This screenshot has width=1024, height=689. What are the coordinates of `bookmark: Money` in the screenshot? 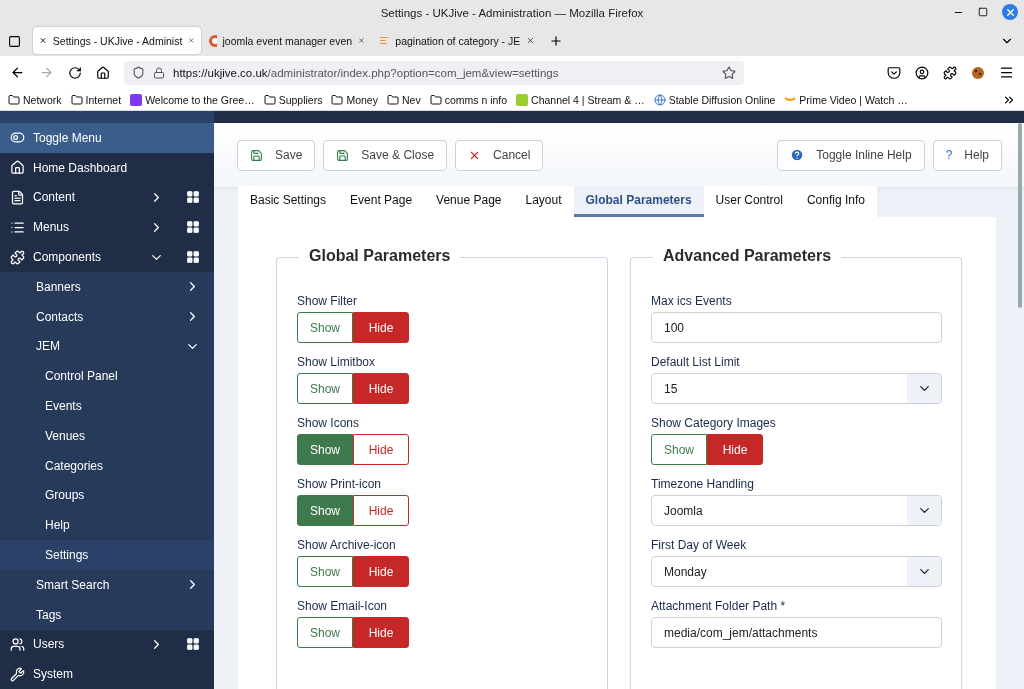 It's located at (354, 99).